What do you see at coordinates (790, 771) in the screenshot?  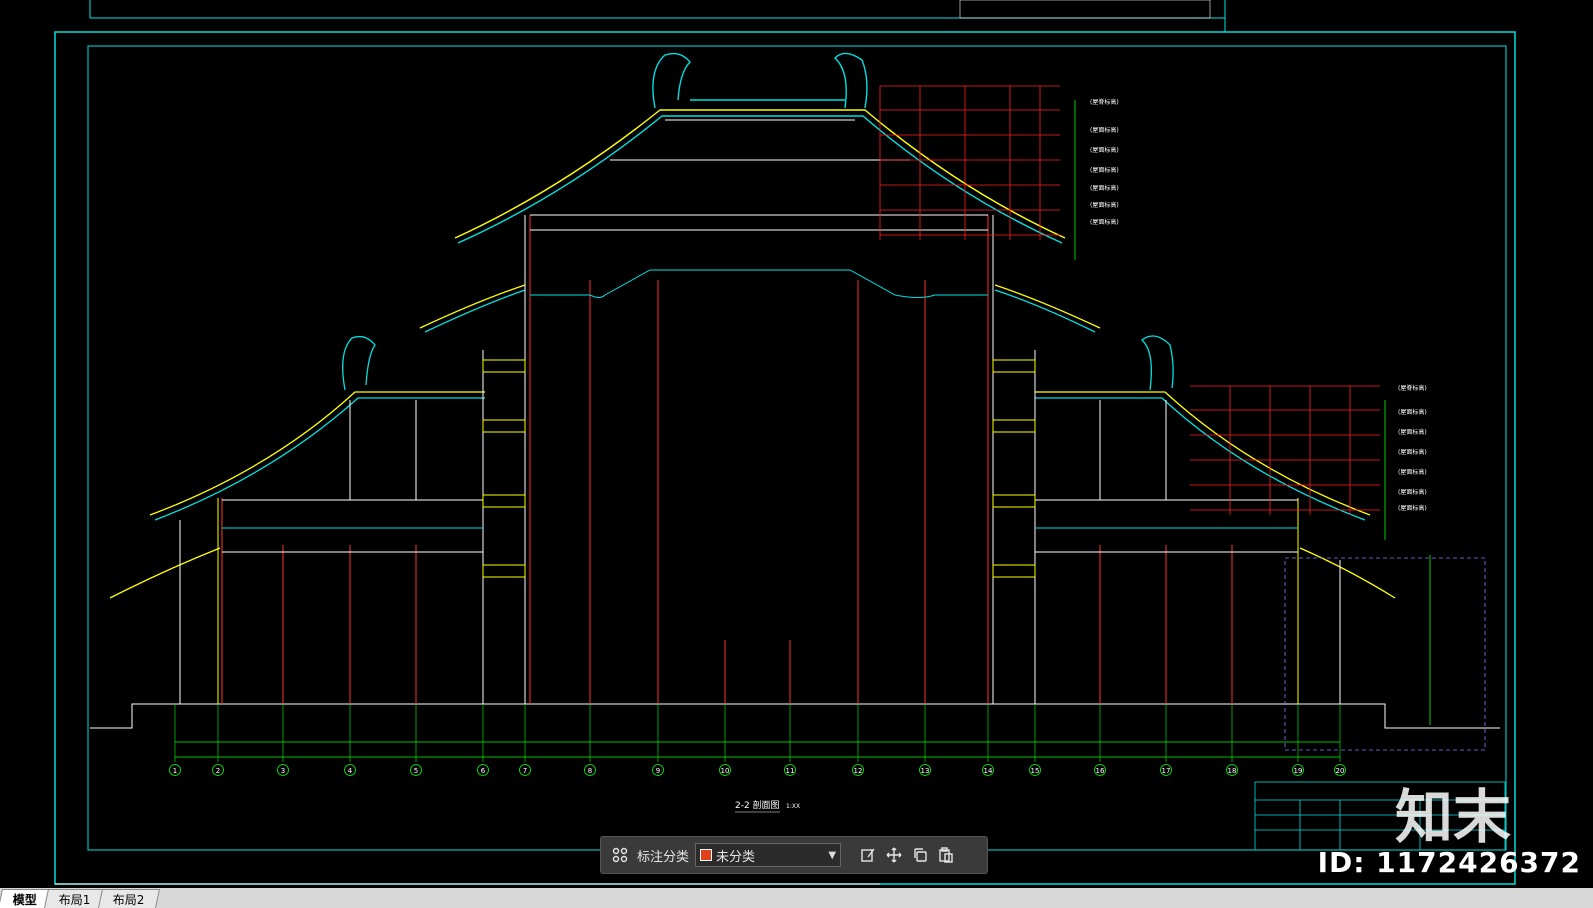 I see `axis-number: 11` at bounding box center [790, 771].